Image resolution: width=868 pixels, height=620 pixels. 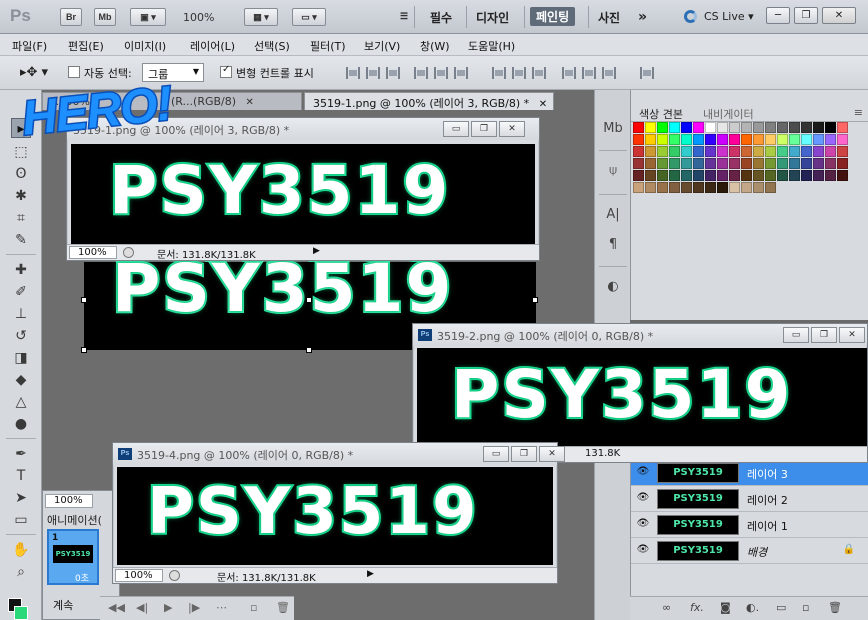 I want to click on play-icon: ▶, so click(x=168, y=607).